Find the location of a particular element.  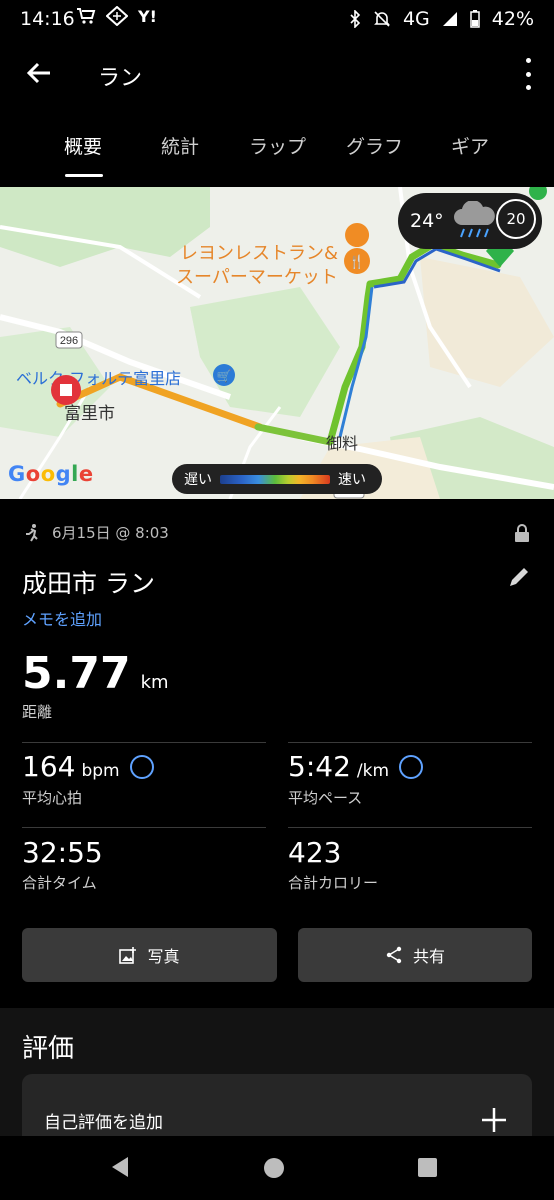

pace-zone-icon is located at coordinates (411, 767).